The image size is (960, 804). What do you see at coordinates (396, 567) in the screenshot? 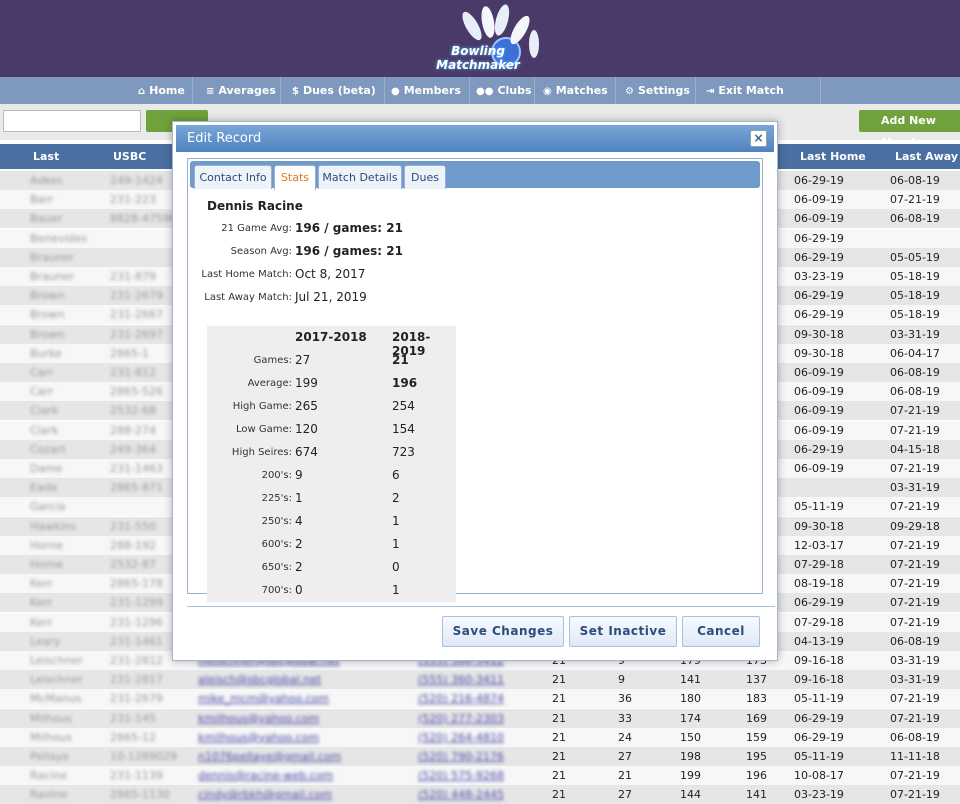
I see `stat-value-2018-2019: 0` at bounding box center [396, 567].